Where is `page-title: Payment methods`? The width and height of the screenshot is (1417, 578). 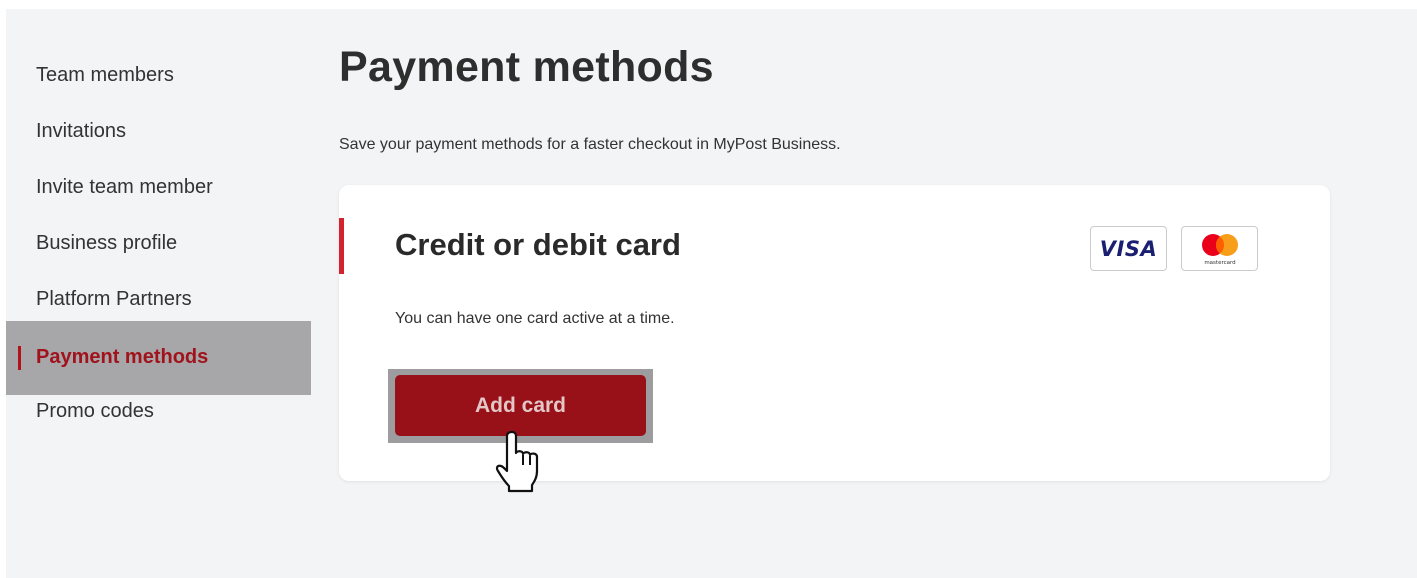
page-title: Payment methods is located at coordinates (526, 67).